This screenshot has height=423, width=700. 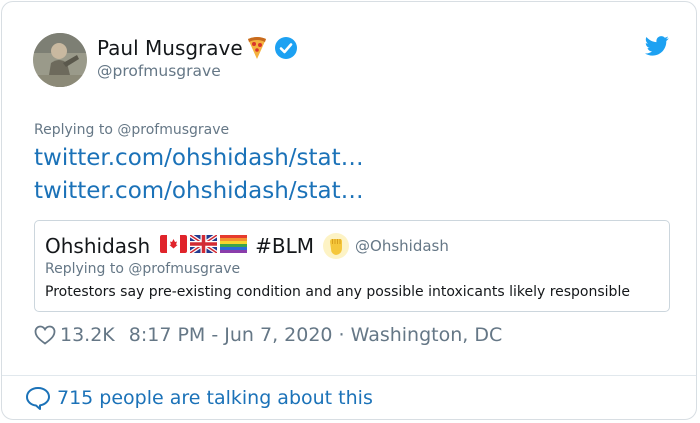 I want to click on uk-flag-icon, so click(x=204, y=245).